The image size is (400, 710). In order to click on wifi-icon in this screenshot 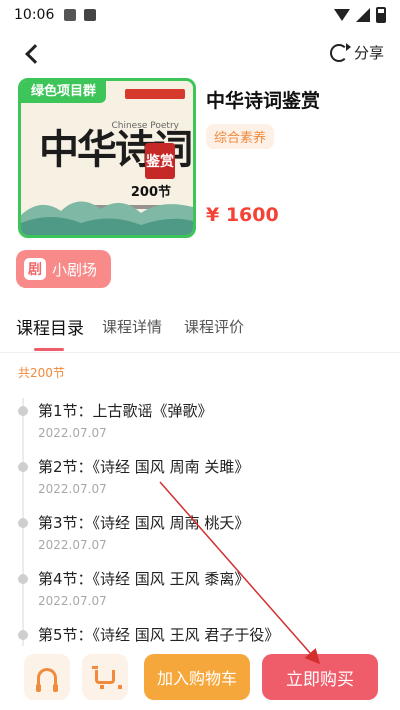, I will do `click(342, 15)`.